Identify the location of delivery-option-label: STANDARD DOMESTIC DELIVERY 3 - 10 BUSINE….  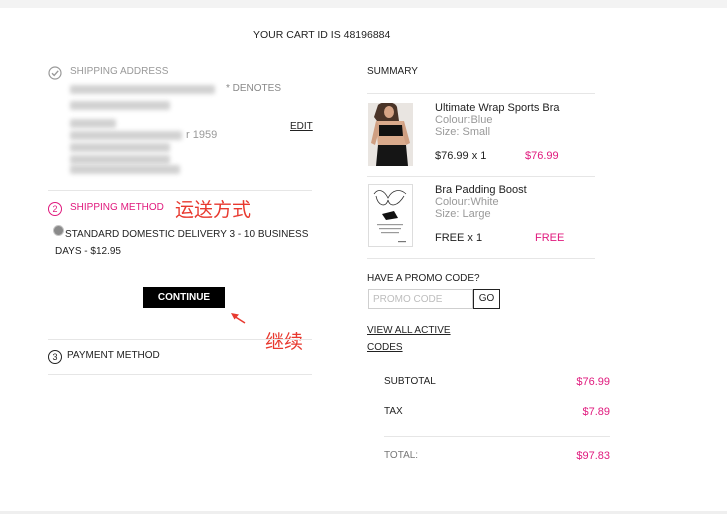
(189, 243).